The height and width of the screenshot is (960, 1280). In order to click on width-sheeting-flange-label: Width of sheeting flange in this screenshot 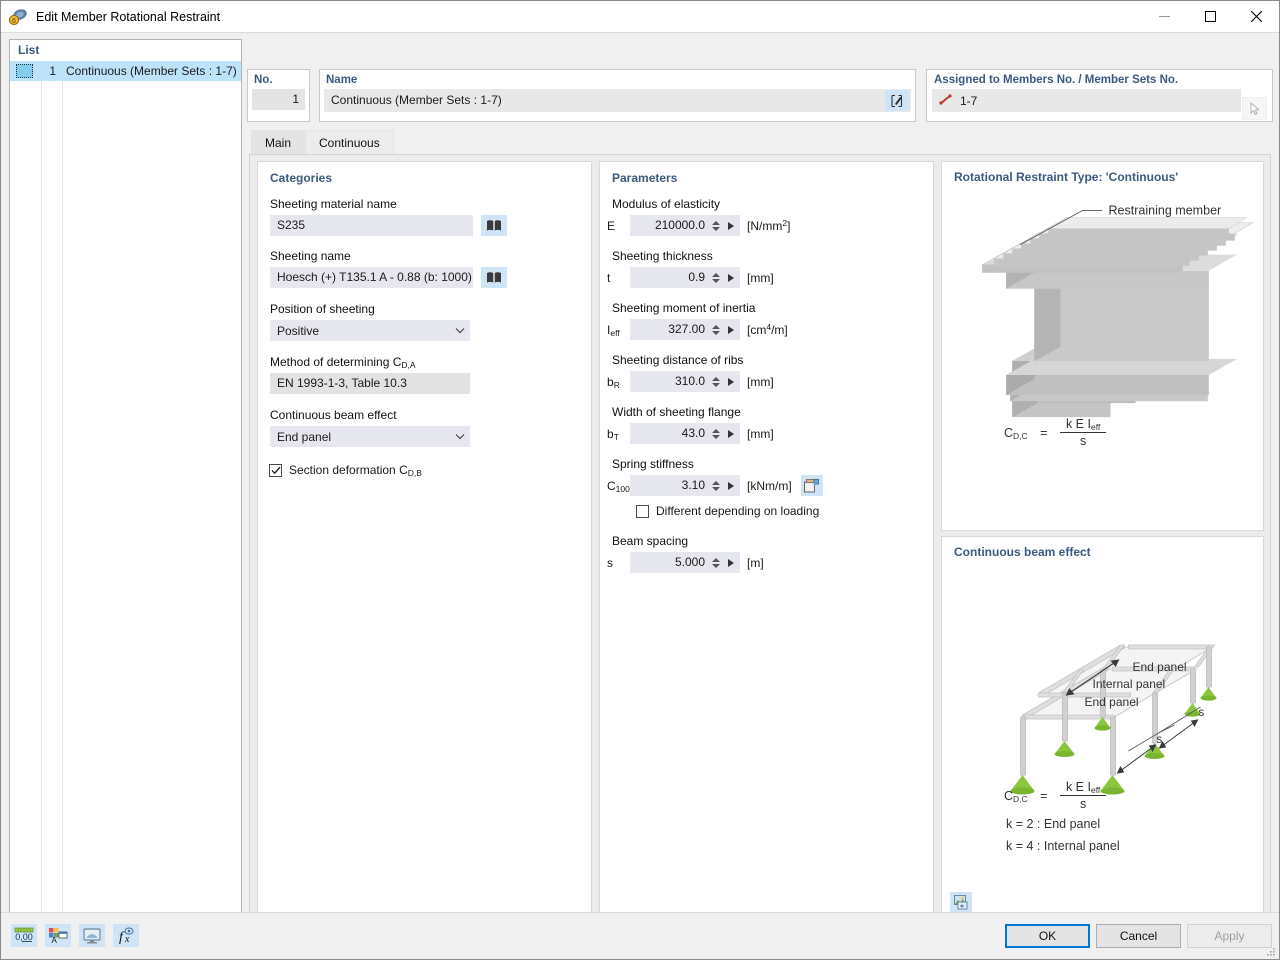, I will do `click(676, 412)`.